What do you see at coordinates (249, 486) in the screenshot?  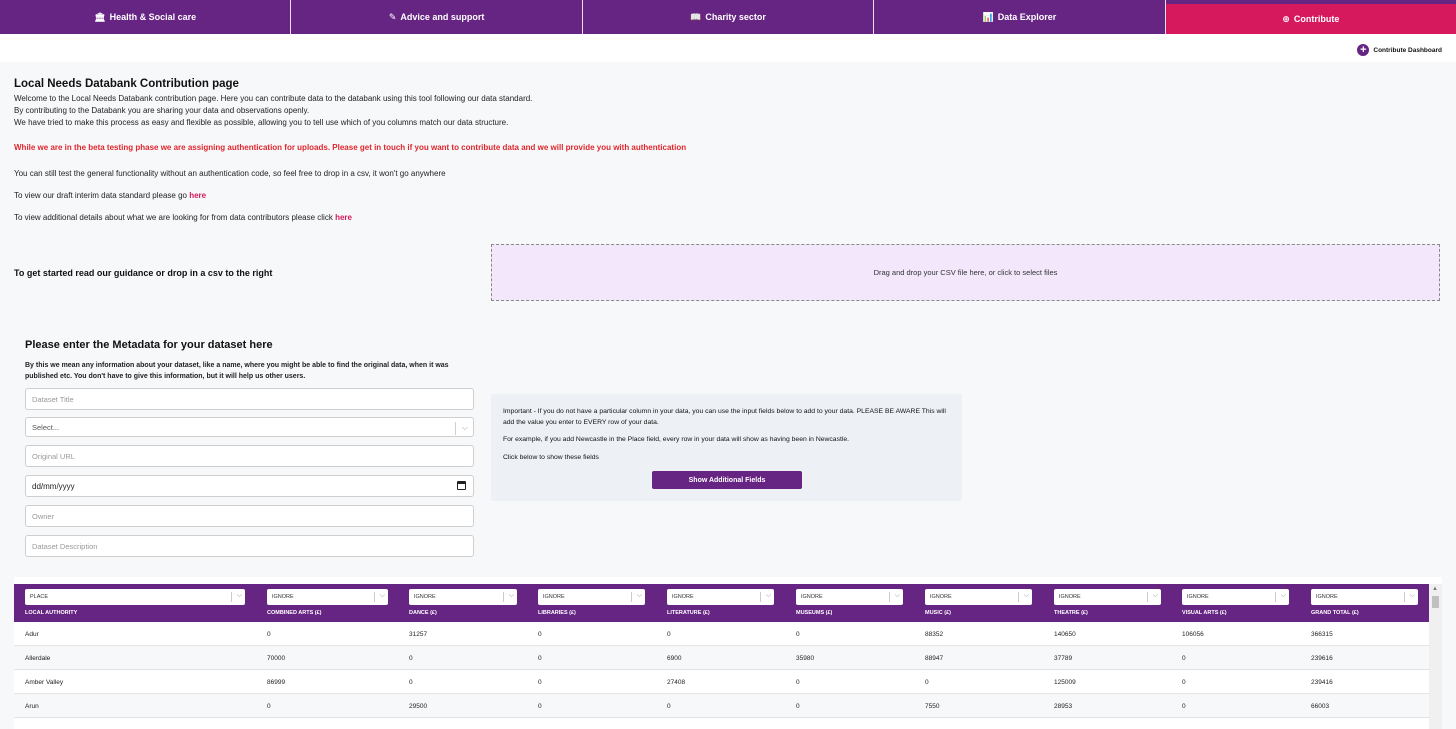 I see `date-input: dd/mm/yyyy` at bounding box center [249, 486].